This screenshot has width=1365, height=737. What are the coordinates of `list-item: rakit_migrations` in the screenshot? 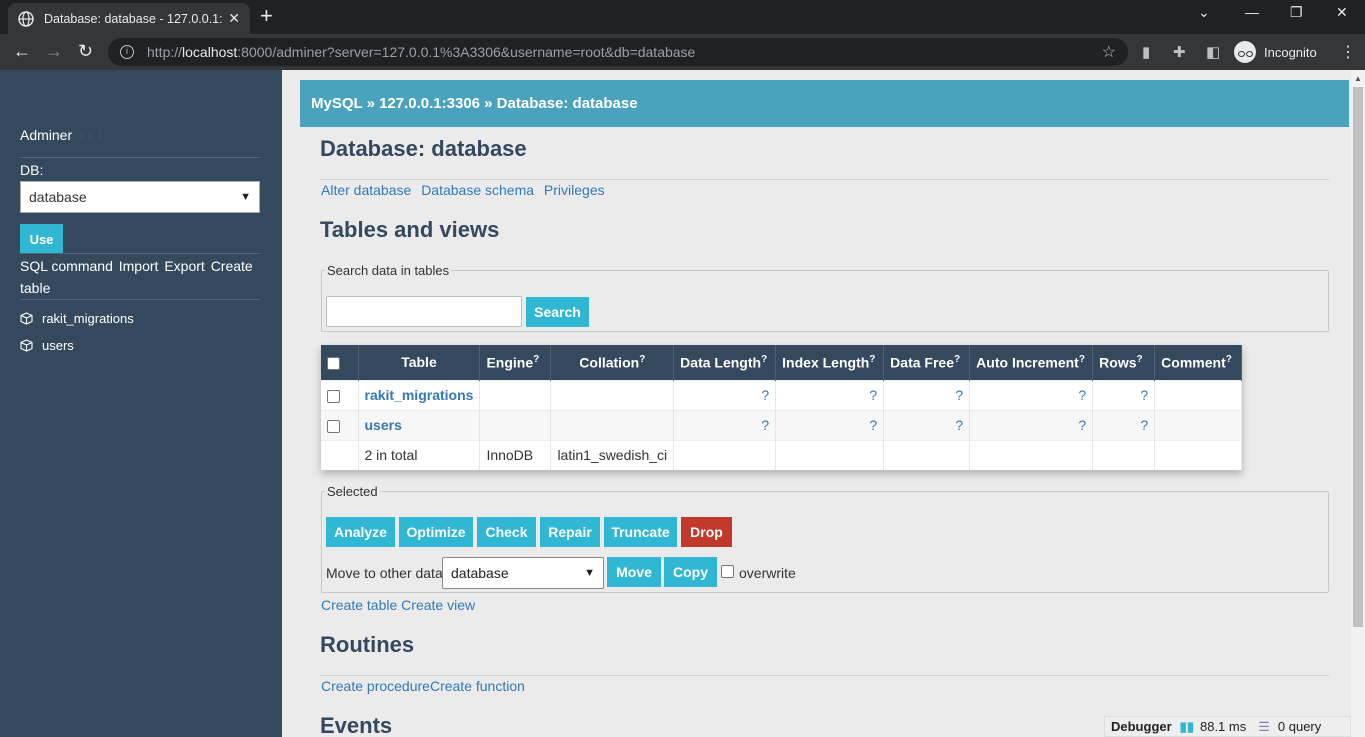 It's located at (77, 318).